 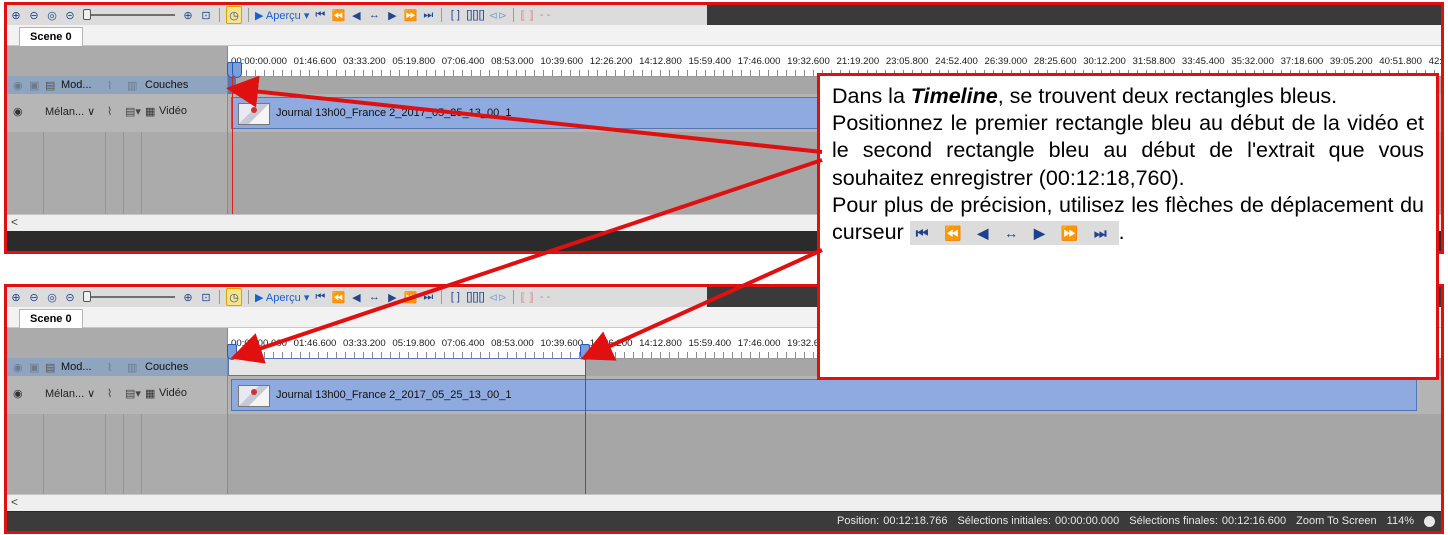 What do you see at coordinates (524, 114) in the screenshot?
I see `arrow-to-first-marker` at bounding box center [524, 114].